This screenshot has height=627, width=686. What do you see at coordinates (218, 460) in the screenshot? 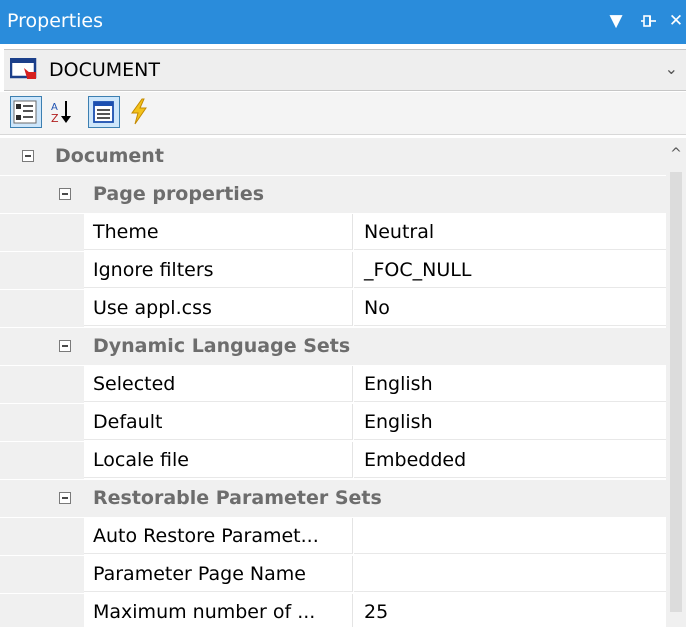
I see `property-name: Locale file` at bounding box center [218, 460].